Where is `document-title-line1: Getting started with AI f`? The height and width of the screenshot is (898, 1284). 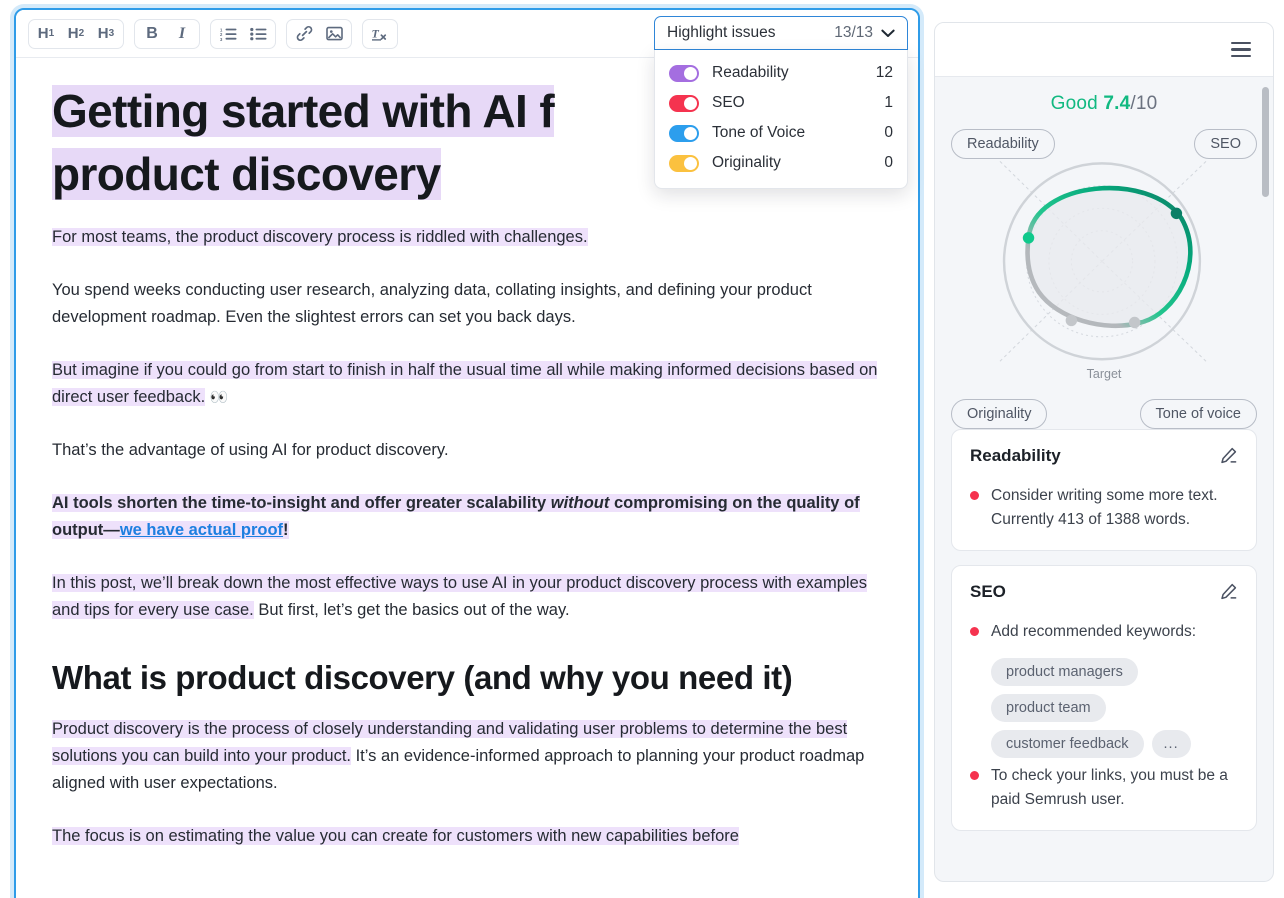
document-title-line1: Getting started with AI f is located at coordinates (303, 111).